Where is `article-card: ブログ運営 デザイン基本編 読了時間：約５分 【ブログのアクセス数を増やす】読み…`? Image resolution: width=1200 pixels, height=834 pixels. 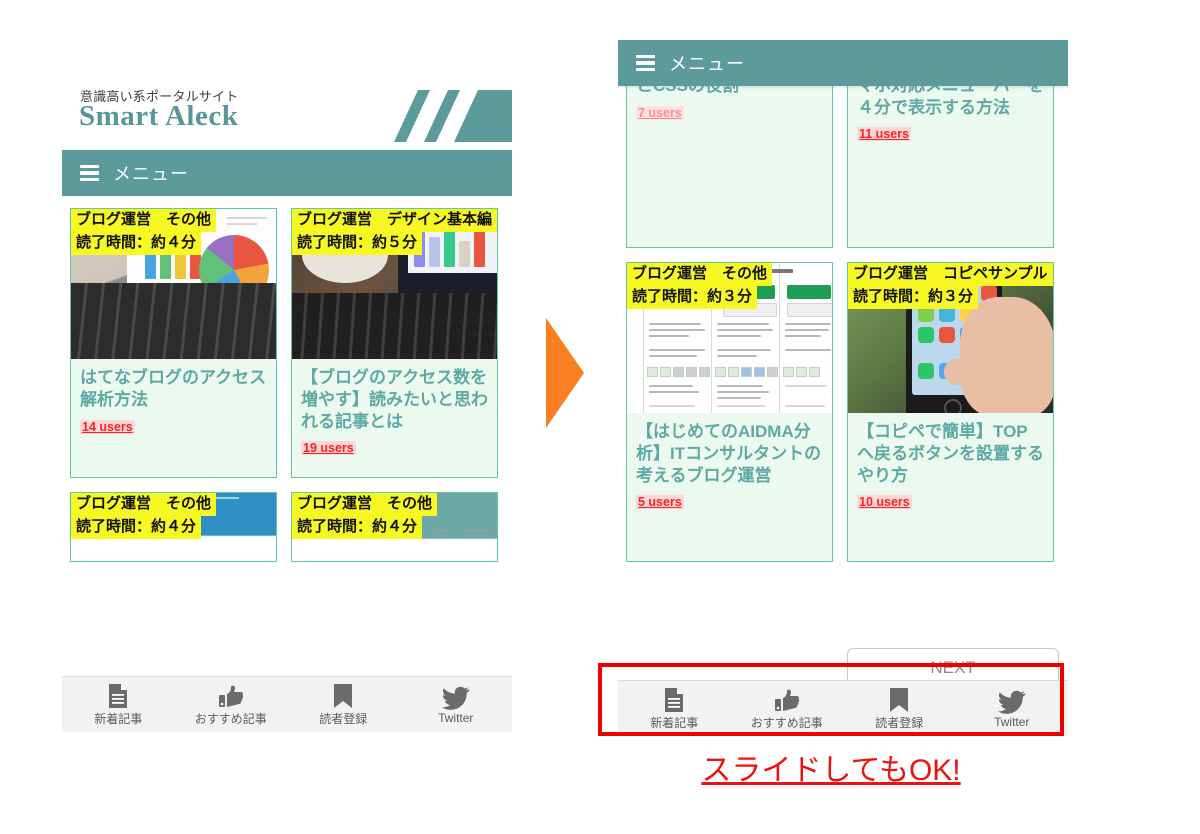 article-card: ブログ運営 デザイン基本編 読了時間：約５分 【ブログのアクセス数を増やす】読み… is located at coordinates (394, 343).